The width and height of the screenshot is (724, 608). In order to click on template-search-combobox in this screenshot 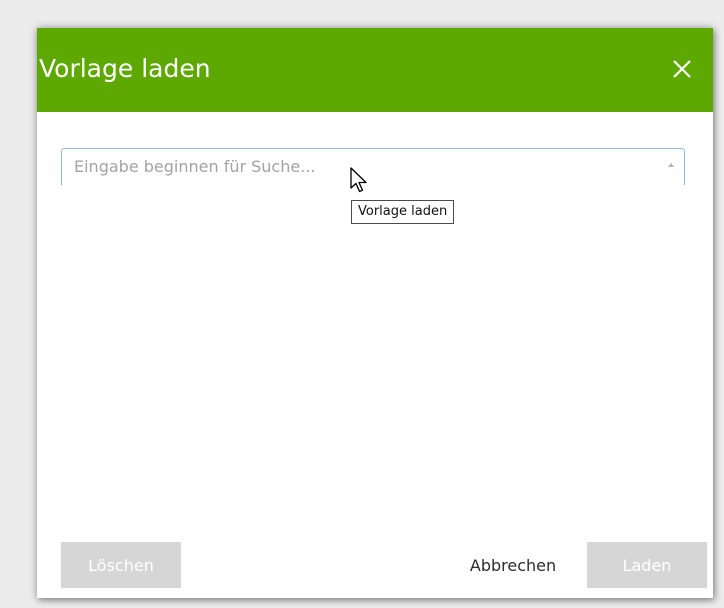, I will do `click(373, 166)`.